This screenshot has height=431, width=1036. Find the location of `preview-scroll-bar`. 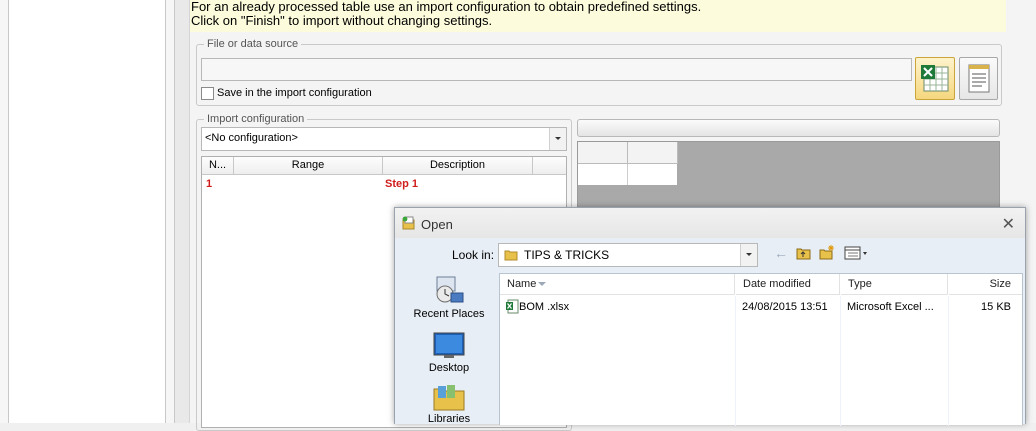

preview-scroll-bar is located at coordinates (788, 128).